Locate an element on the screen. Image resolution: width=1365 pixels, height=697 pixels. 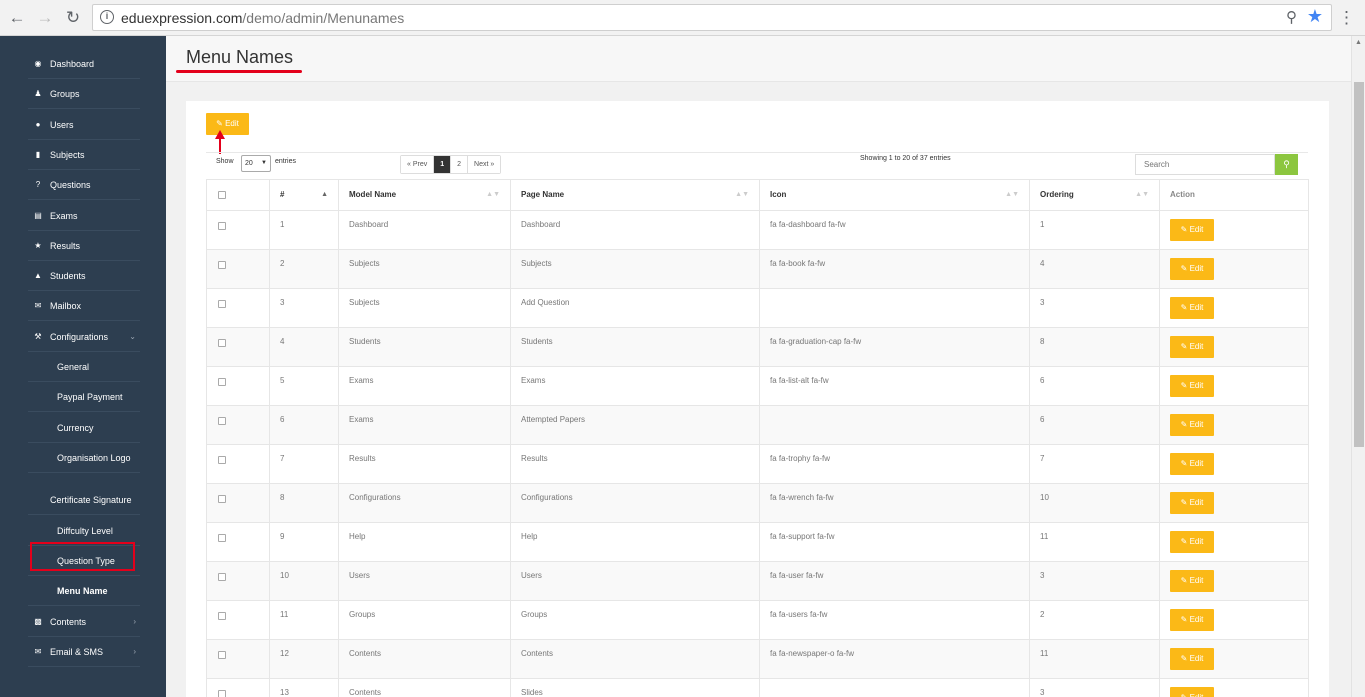
page-size-select: 20 ▼ is located at coordinates (256, 163).